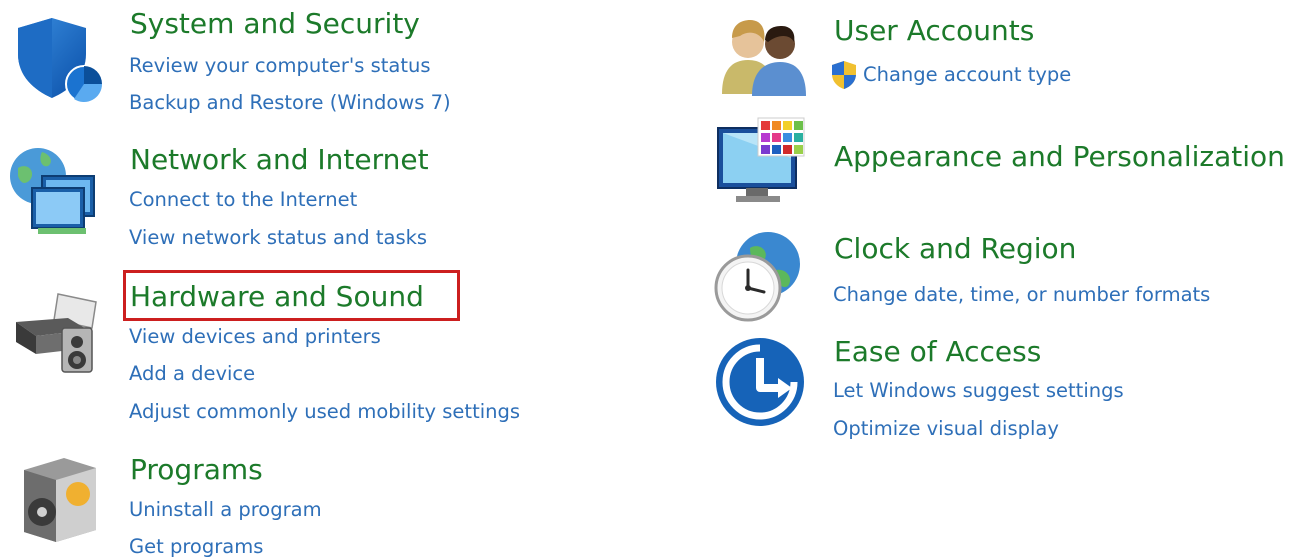 The image size is (1302, 559). I want to click on link-connect-internet: Connect to the Internet, so click(243, 200).